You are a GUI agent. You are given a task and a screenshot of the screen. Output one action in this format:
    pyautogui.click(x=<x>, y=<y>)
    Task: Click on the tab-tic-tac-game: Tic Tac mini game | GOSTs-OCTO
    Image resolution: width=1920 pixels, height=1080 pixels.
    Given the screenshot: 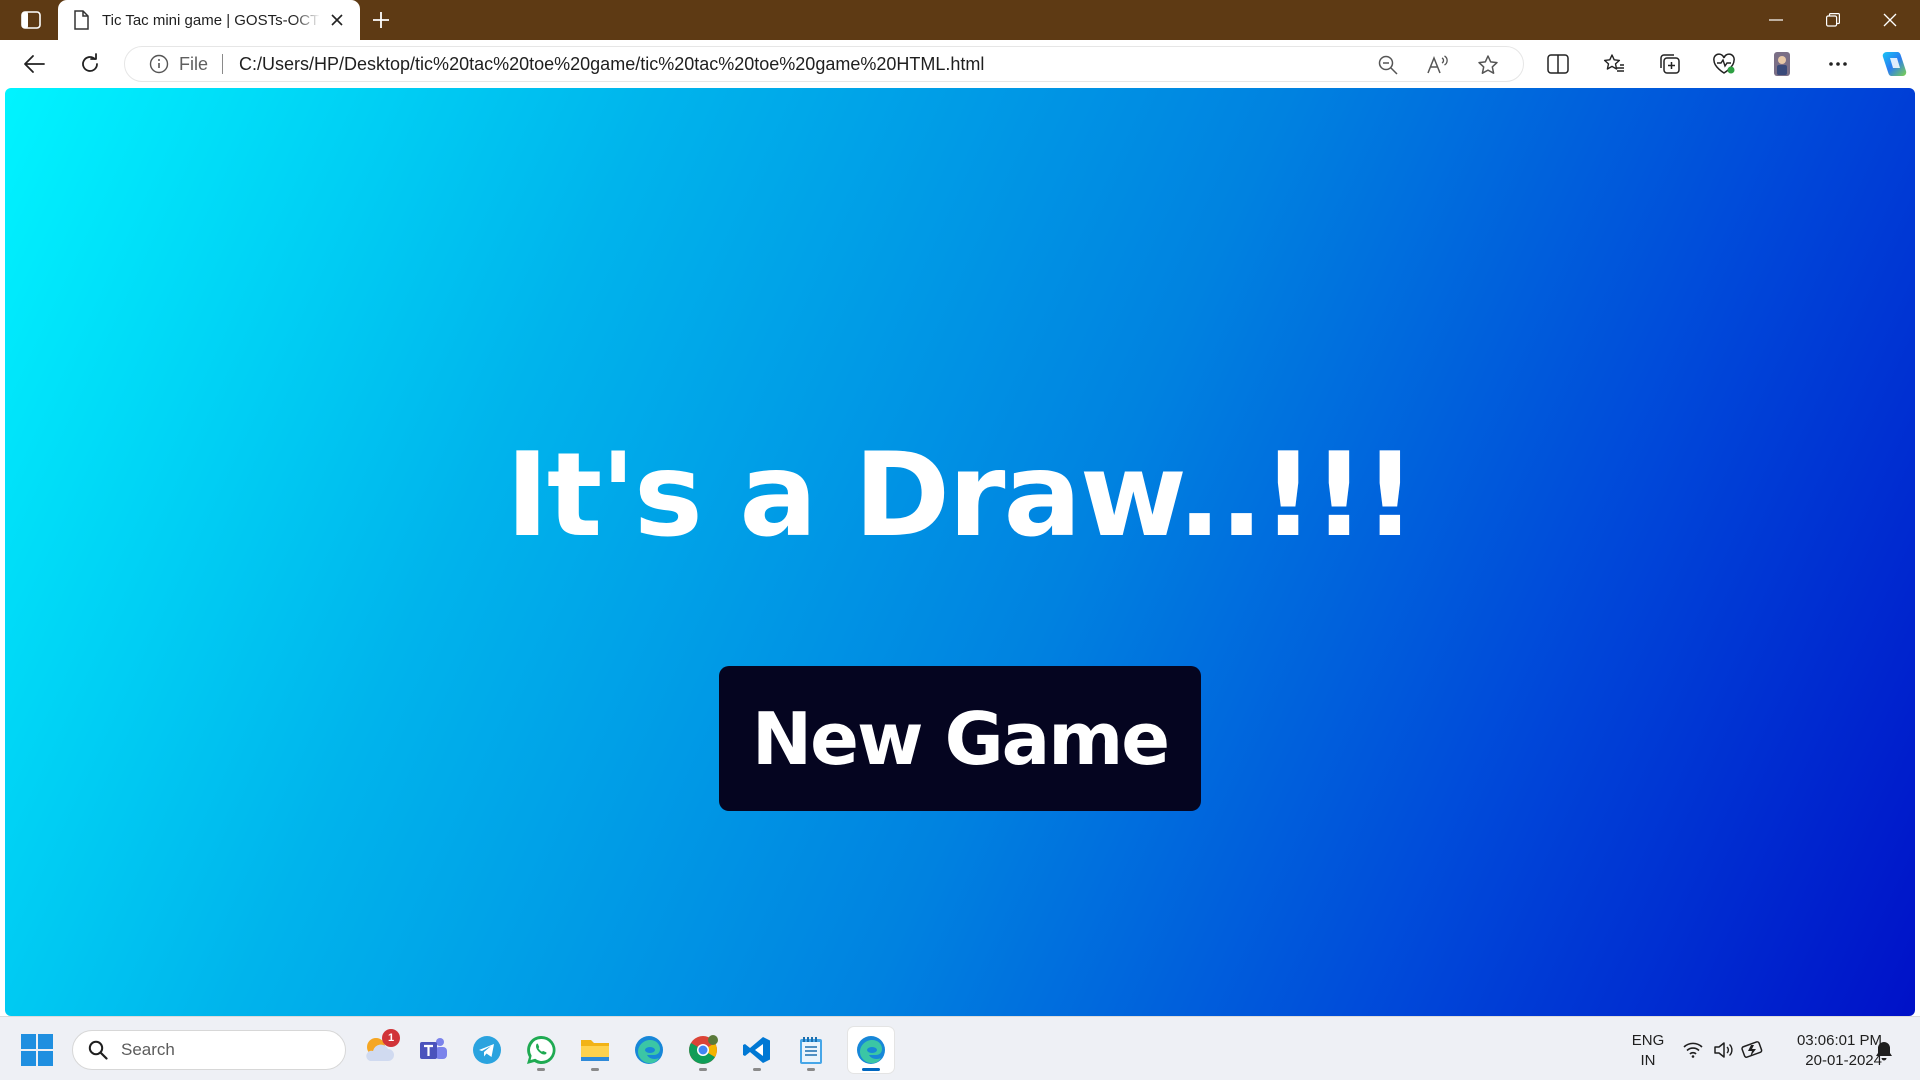 What is the action you would take?
    pyautogui.click(x=209, y=20)
    